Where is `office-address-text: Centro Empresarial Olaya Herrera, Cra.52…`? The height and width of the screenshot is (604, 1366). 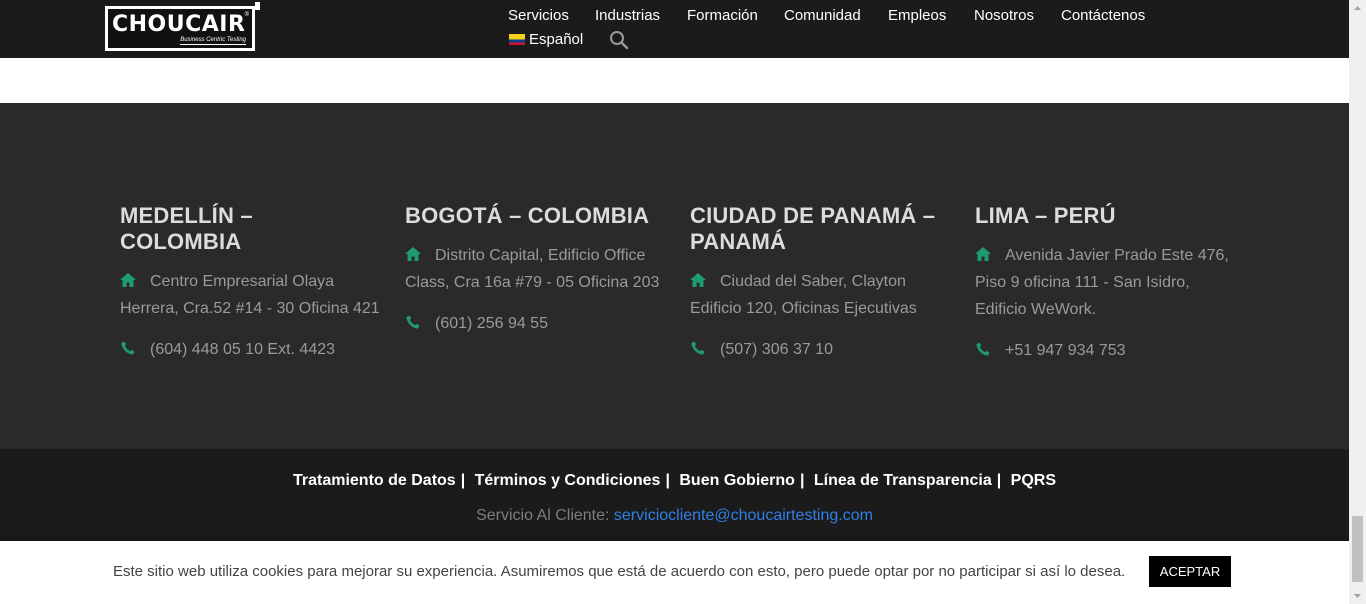 office-address-text: Centro Empresarial Olaya Herrera, Cra.52… is located at coordinates (250, 295).